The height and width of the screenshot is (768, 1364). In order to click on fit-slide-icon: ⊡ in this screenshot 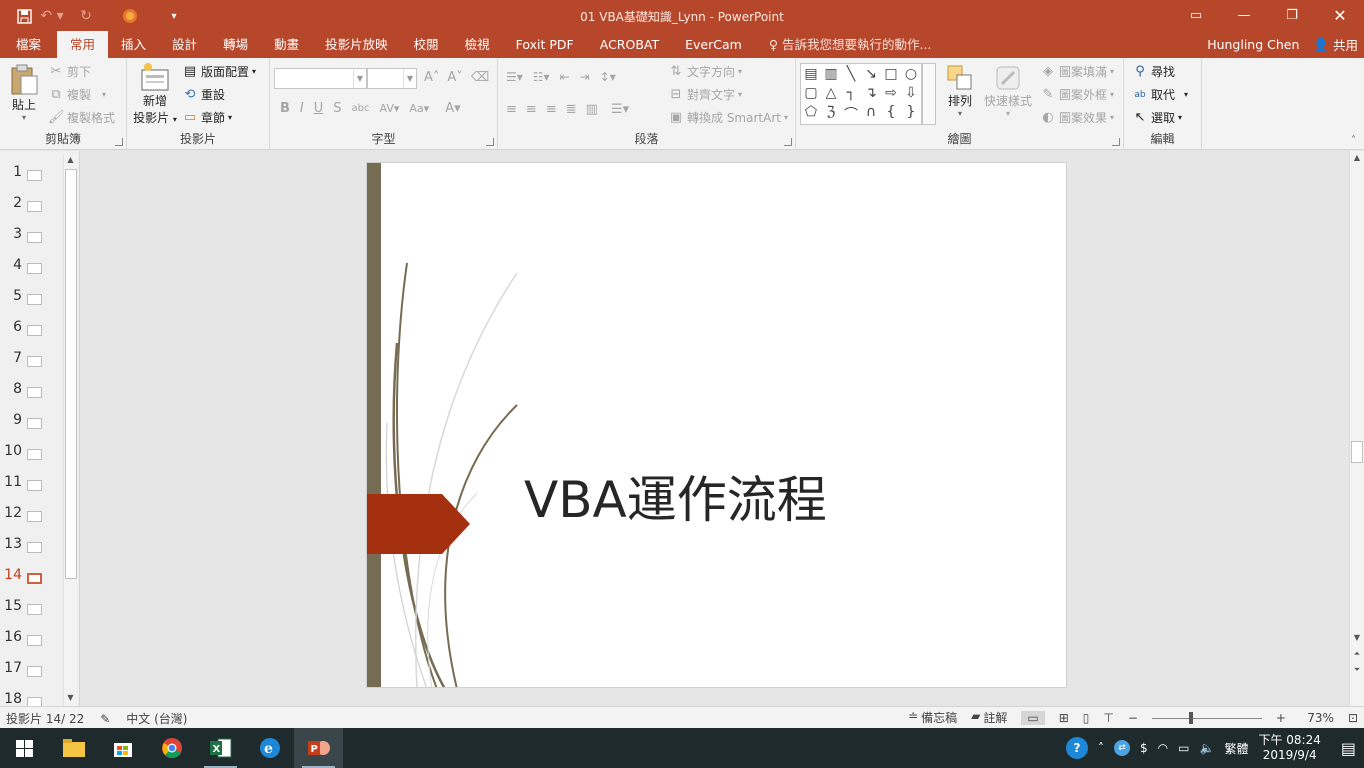, I will do `click(1353, 718)`.